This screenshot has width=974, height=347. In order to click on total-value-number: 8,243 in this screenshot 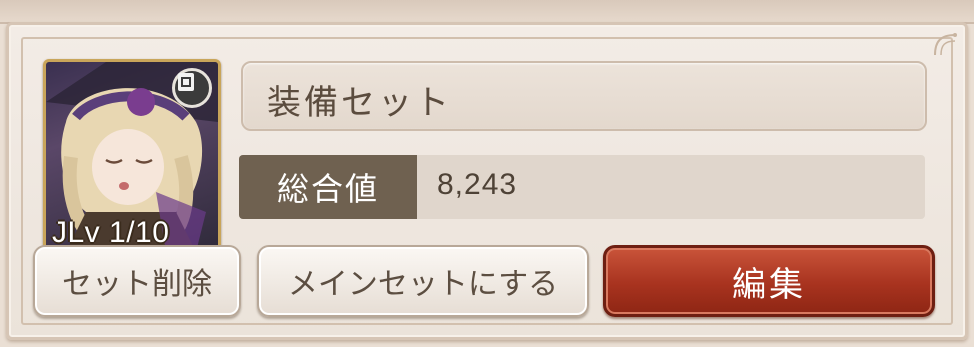, I will do `click(477, 184)`.